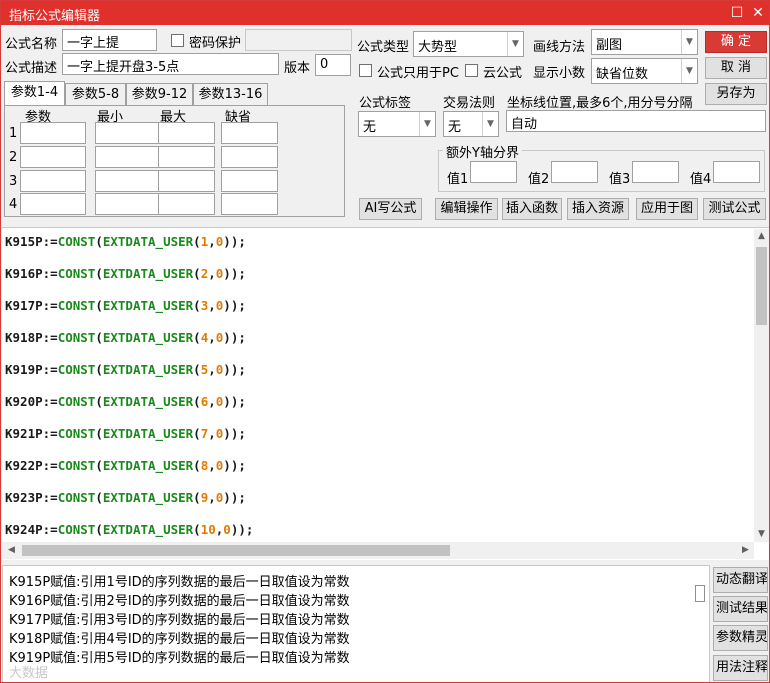 The height and width of the screenshot is (683, 770). Describe the element at coordinates (761, 236) in the screenshot. I see `scroll-up-icon: ▲` at that location.